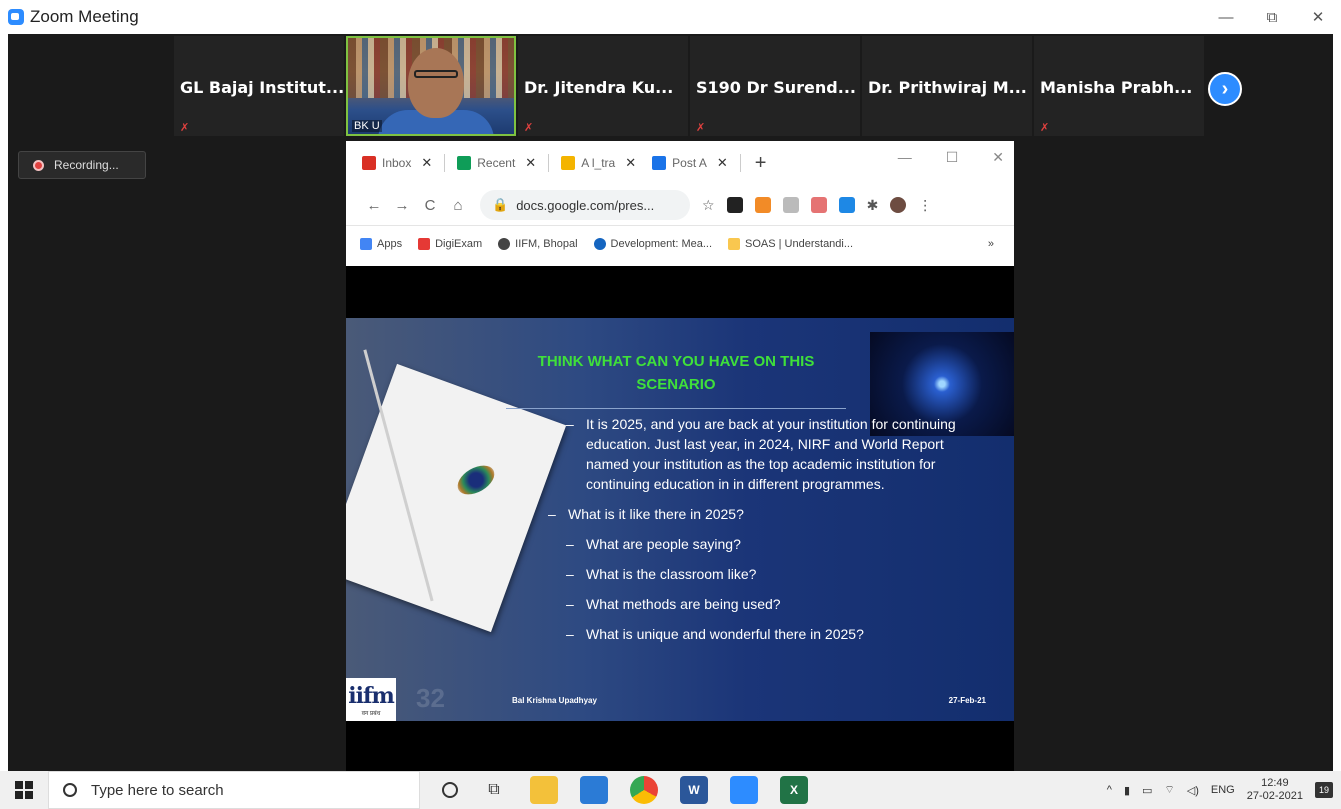 This screenshot has height=809, width=1341. What do you see at coordinates (496, 163) in the screenshot?
I see `browser-tab: Recent ✕` at bounding box center [496, 163].